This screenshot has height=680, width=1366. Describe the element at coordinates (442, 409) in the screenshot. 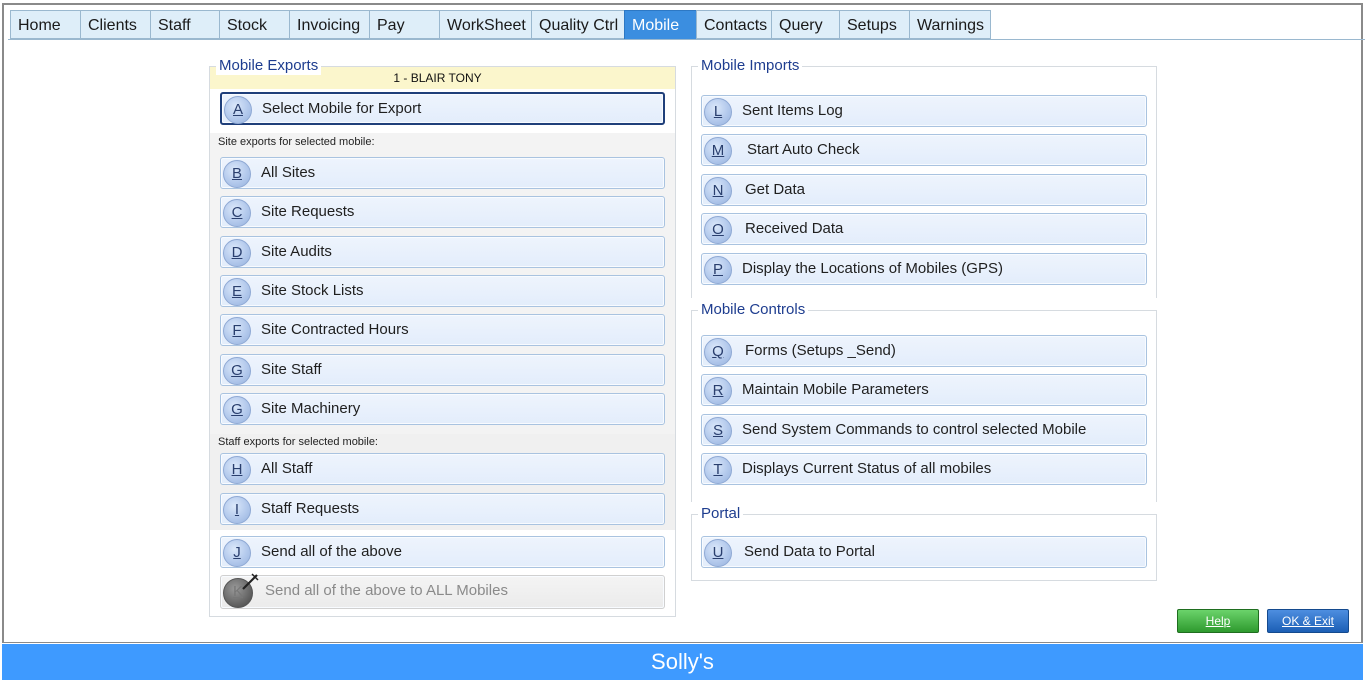

I see `site-machinery-button: G Site Machinery` at that location.